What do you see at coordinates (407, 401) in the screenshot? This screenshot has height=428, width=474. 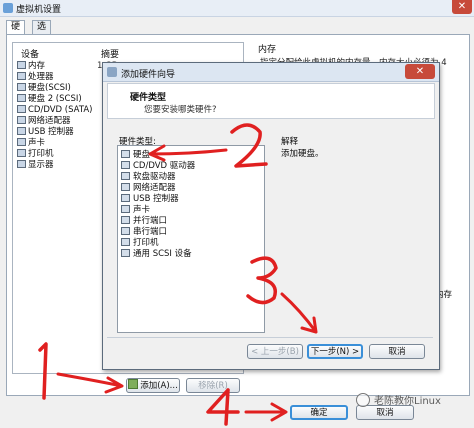 I see `watermark: 老陈教你Linux` at bounding box center [407, 401].